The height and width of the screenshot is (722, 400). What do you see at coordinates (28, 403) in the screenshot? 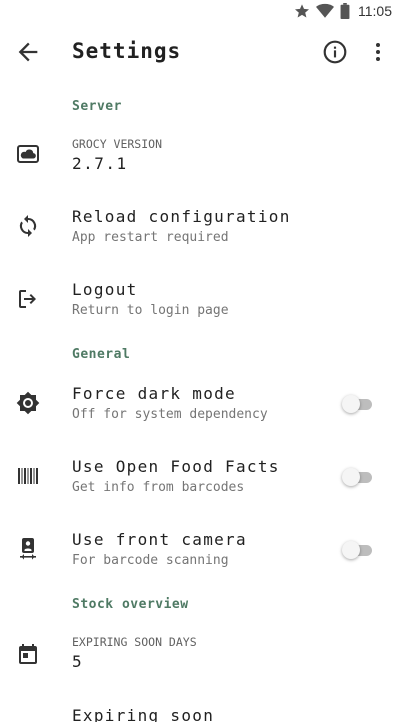
I see `brightness-icon` at bounding box center [28, 403].